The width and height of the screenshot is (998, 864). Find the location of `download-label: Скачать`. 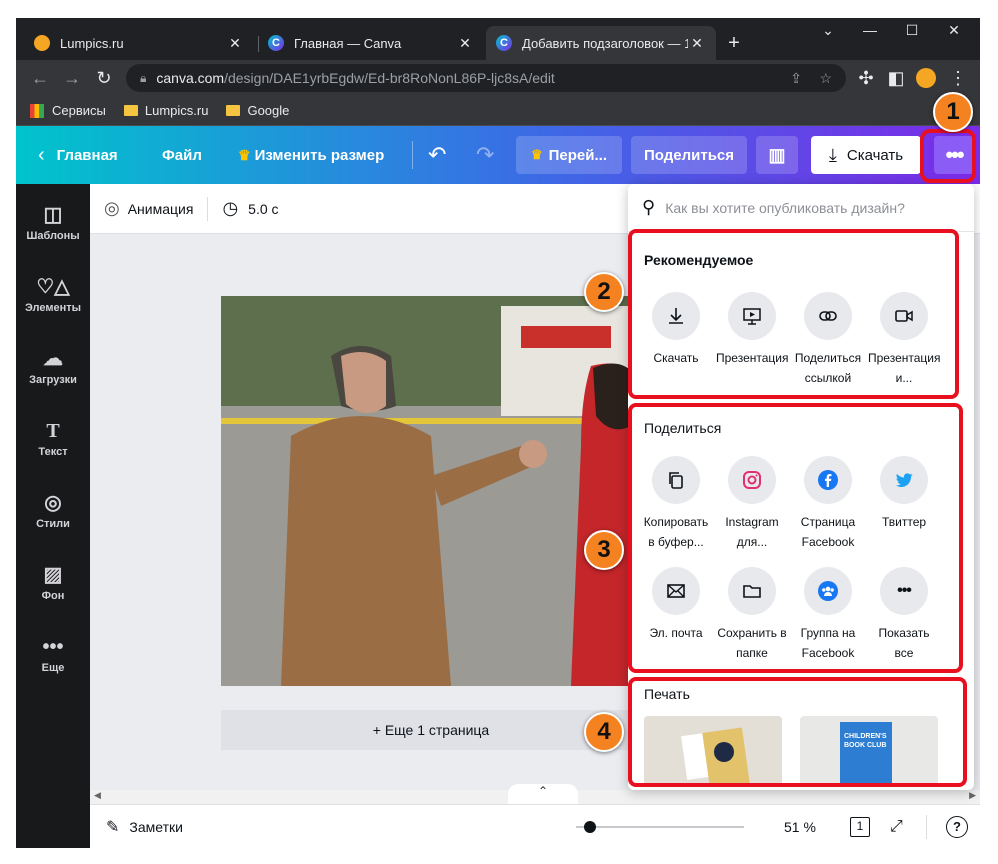

download-label: Скачать is located at coordinates (875, 155).